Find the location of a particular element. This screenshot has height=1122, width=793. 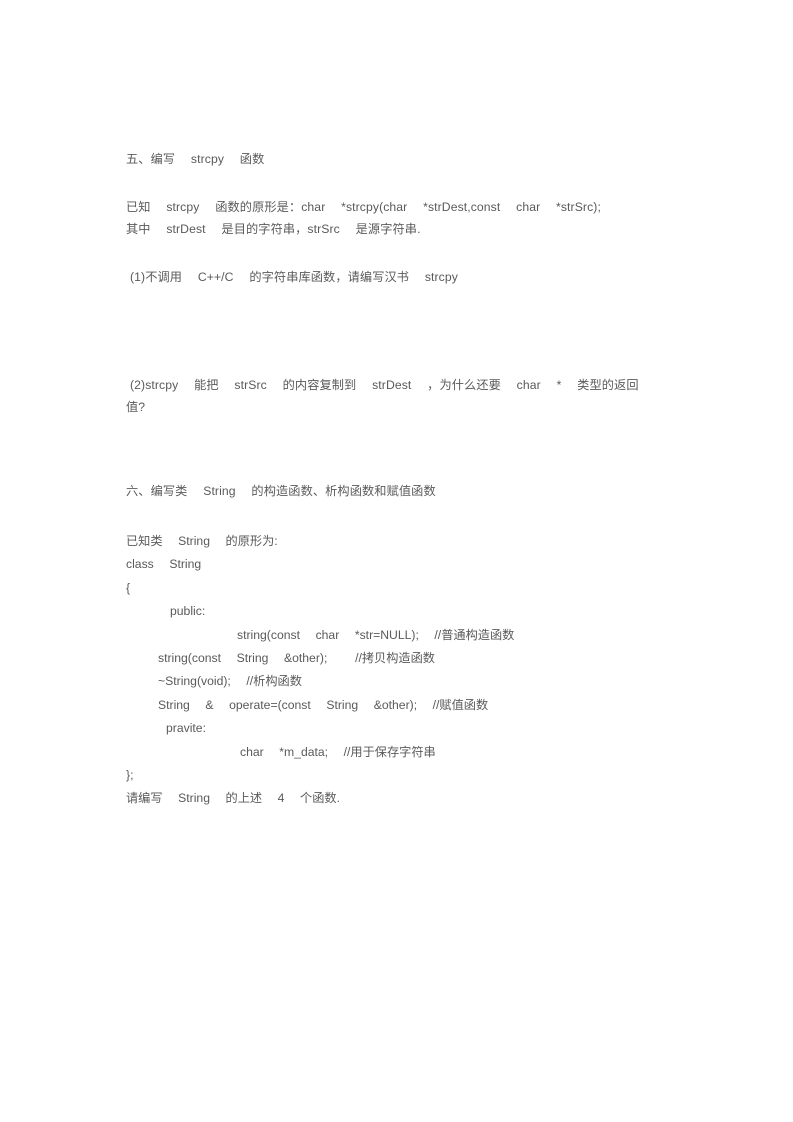

code-line: ~String(void); //析构函数 is located at coordinates (230, 681).